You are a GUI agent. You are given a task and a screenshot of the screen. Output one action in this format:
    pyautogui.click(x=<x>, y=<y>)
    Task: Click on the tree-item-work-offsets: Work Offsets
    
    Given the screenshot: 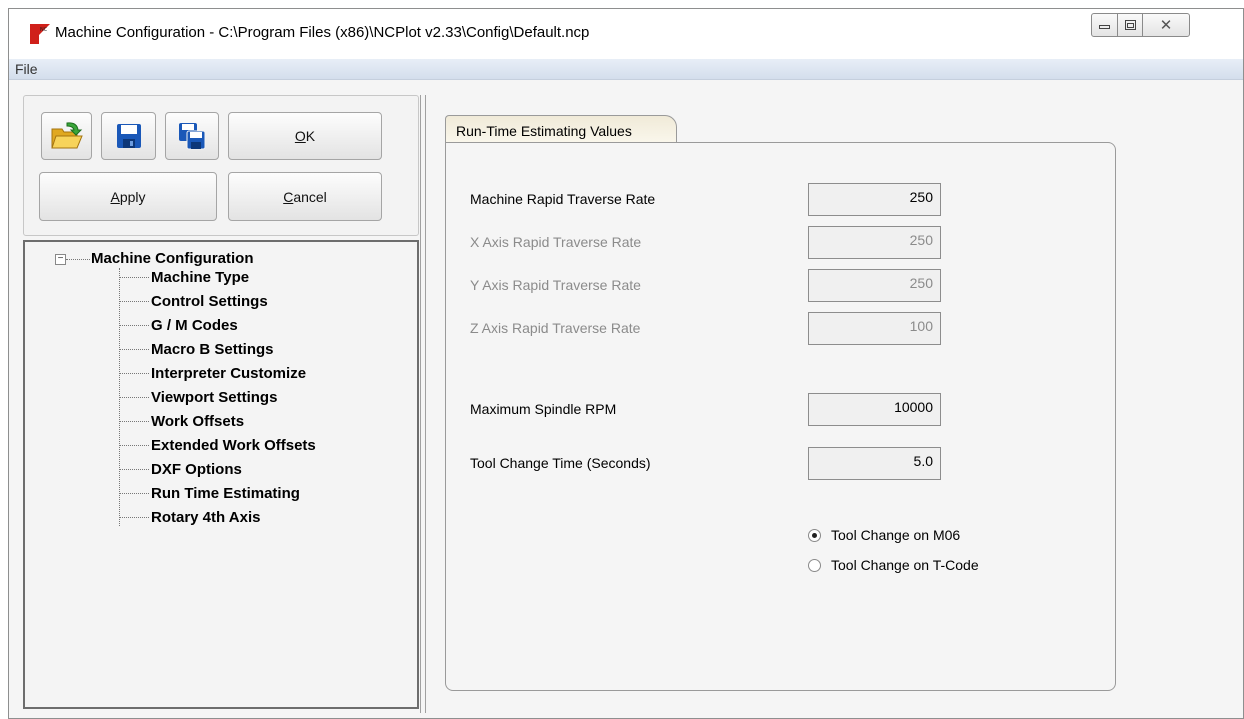 What is the action you would take?
    pyautogui.click(x=181, y=421)
    